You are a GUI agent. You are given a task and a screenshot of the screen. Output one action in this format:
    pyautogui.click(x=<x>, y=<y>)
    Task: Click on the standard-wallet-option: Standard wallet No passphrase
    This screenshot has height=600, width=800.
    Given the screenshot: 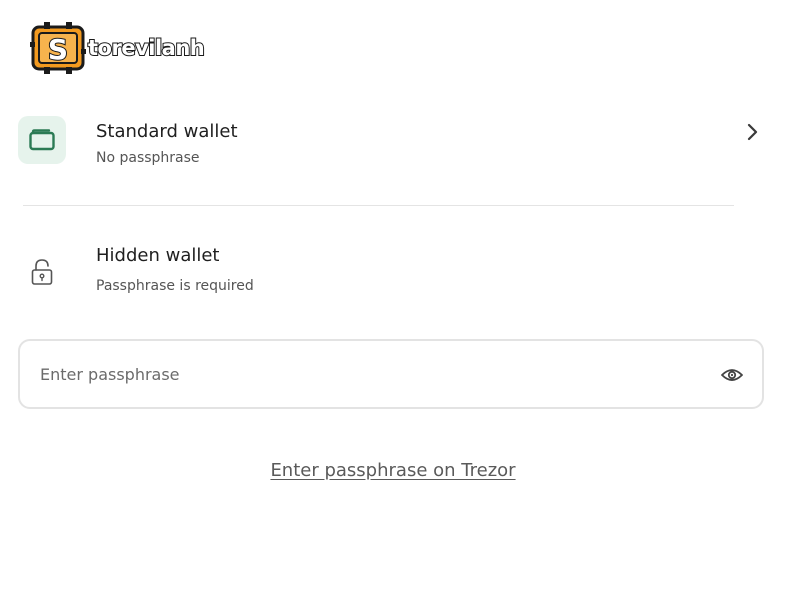 What is the action you would take?
    pyautogui.click(x=394, y=146)
    